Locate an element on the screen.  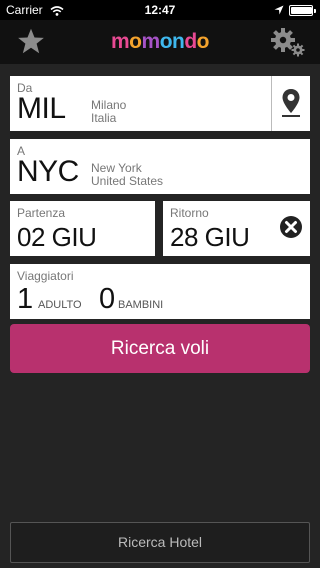
close-circle-icon is located at coordinates (291, 229).